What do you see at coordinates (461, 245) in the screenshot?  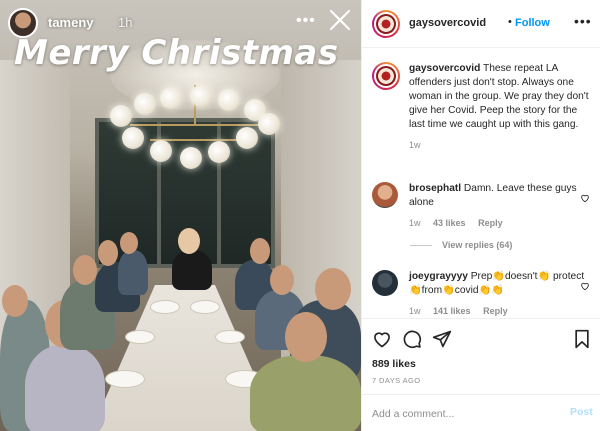 I see `view-replies-link: View replies (64)` at bounding box center [461, 245].